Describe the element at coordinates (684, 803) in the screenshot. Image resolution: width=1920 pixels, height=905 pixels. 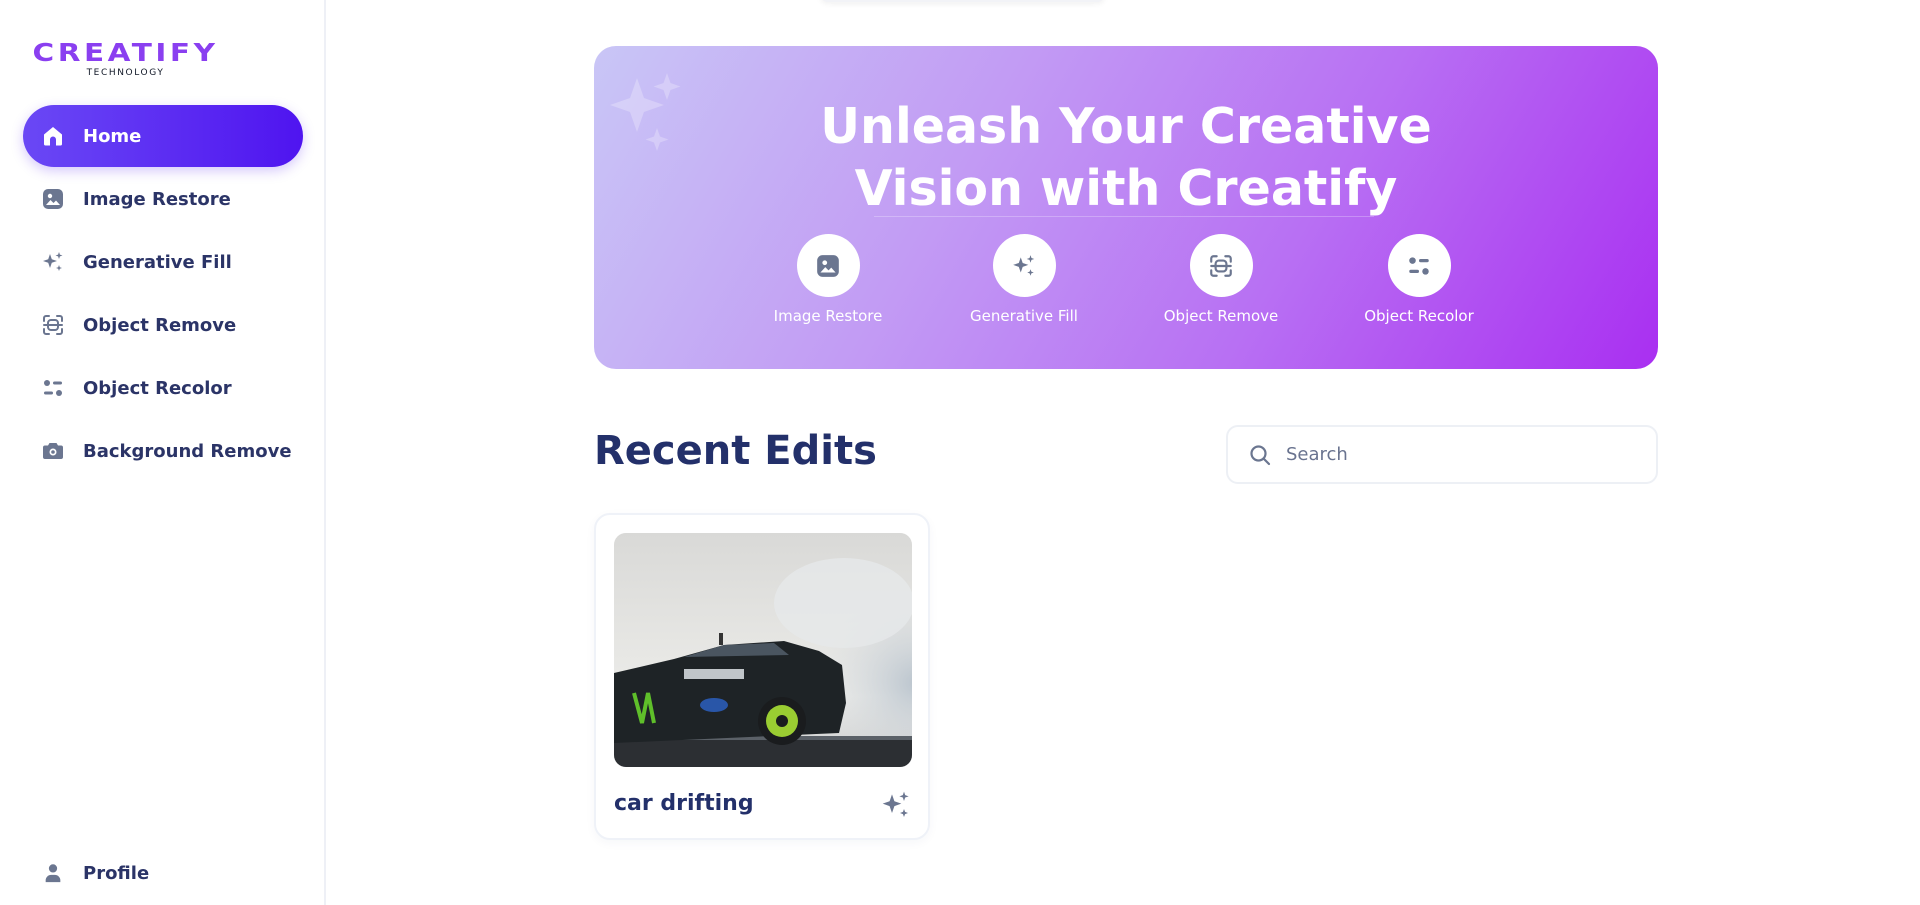
I see `edit-card-title: car drifting` at that location.